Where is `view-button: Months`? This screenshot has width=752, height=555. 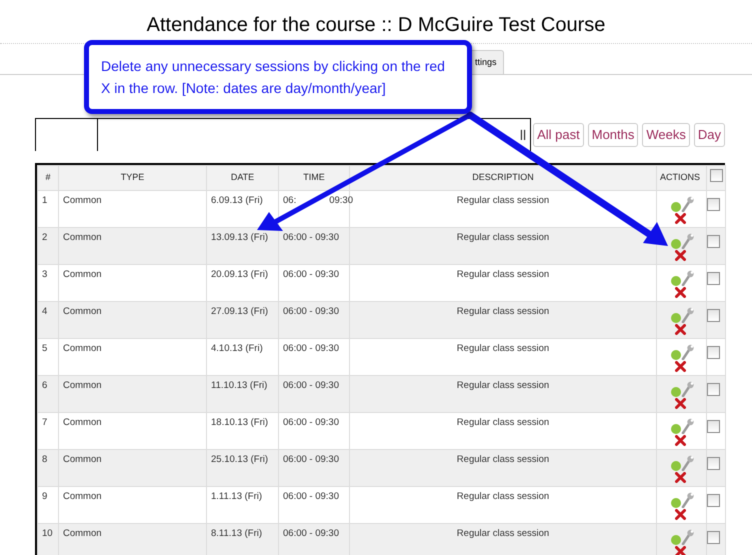
view-button: Months is located at coordinates (613, 134).